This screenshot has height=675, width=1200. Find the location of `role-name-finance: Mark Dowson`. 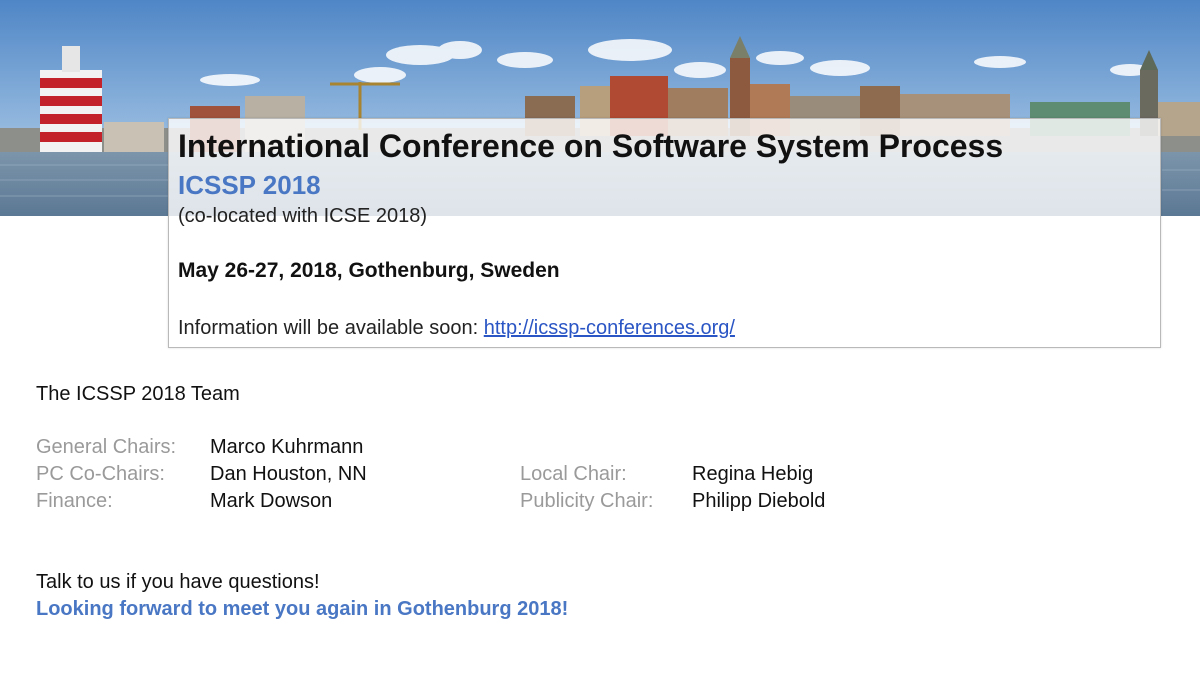

role-name-finance: Mark Dowson is located at coordinates (271, 501).